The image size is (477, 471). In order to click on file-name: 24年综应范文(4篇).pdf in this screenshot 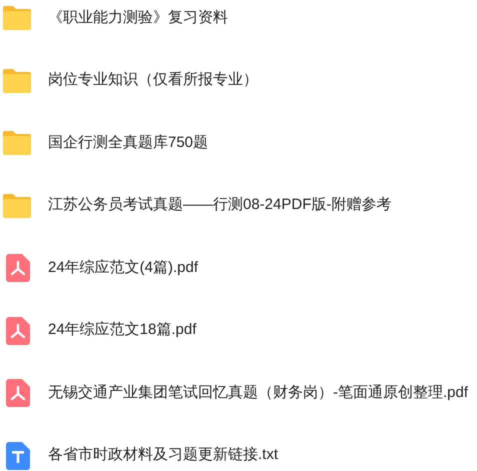, I will do `click(123, 268)`.